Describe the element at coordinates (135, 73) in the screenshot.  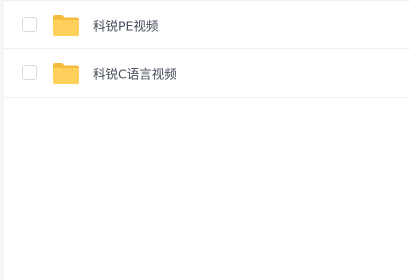
I see `file-name: 科锐C语言视频` at that location.